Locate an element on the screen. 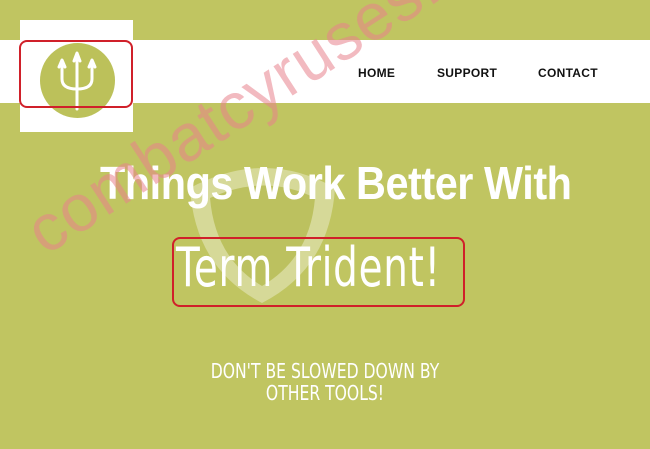 The height and width of the screenshot is (449, 650). nav-support-link: SUPPORT is located at coordinates (467, 73).